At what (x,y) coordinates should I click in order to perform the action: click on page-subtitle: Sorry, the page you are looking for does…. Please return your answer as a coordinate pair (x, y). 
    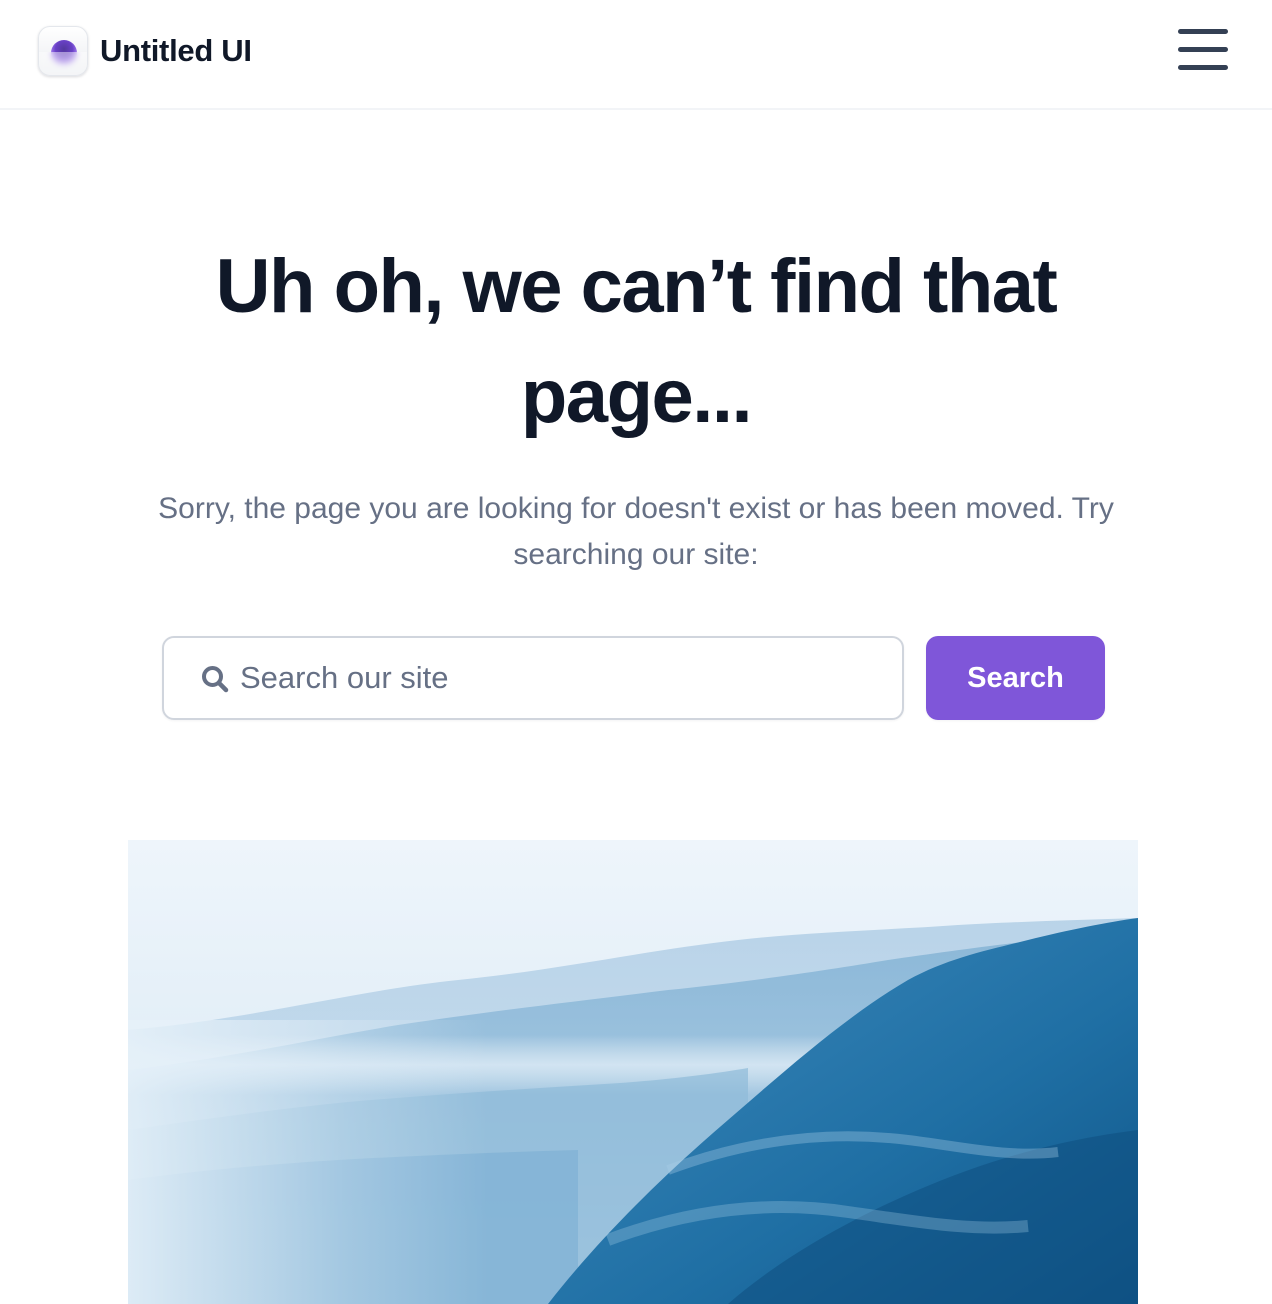
    Looking at the image, I should click on (636, 531).